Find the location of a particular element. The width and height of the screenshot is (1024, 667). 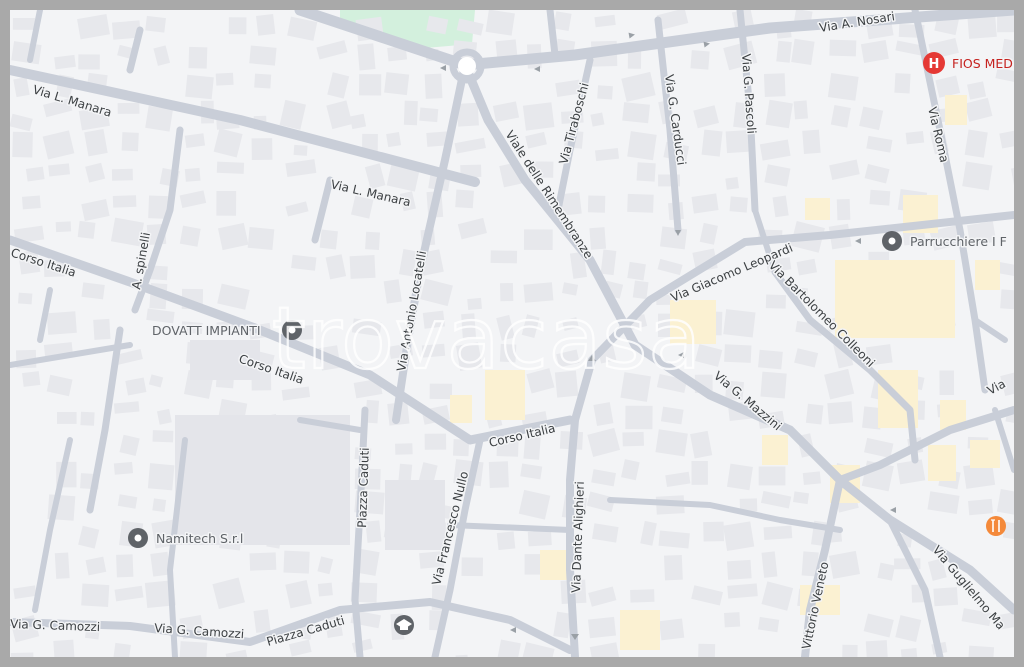

poi-label: Parrucchiere I F is located at coordinates (958, 241).